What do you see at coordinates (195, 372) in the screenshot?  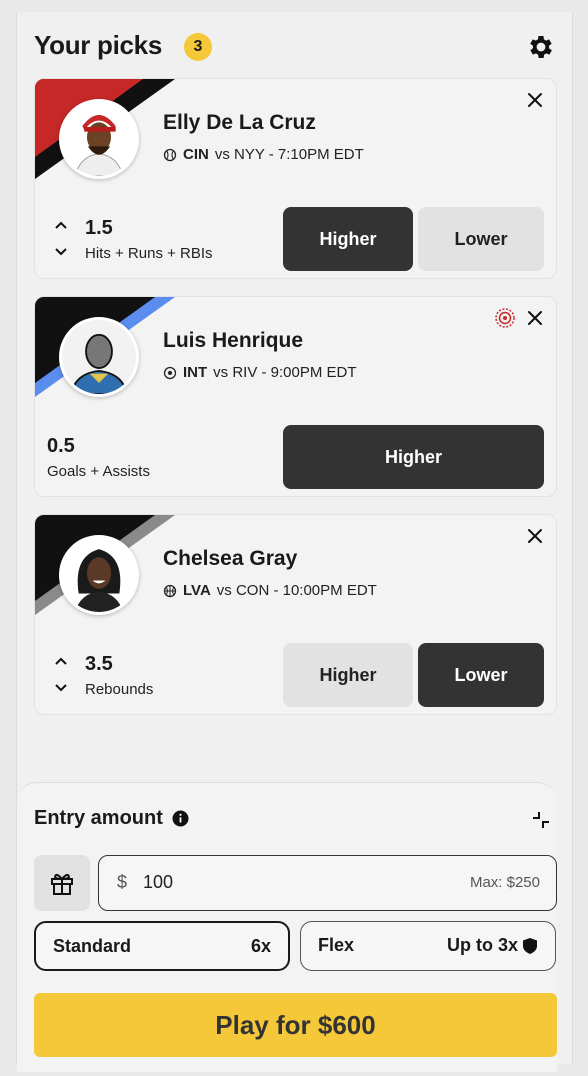 I see `team-abbr: INT` at bounding box center [195, 372].